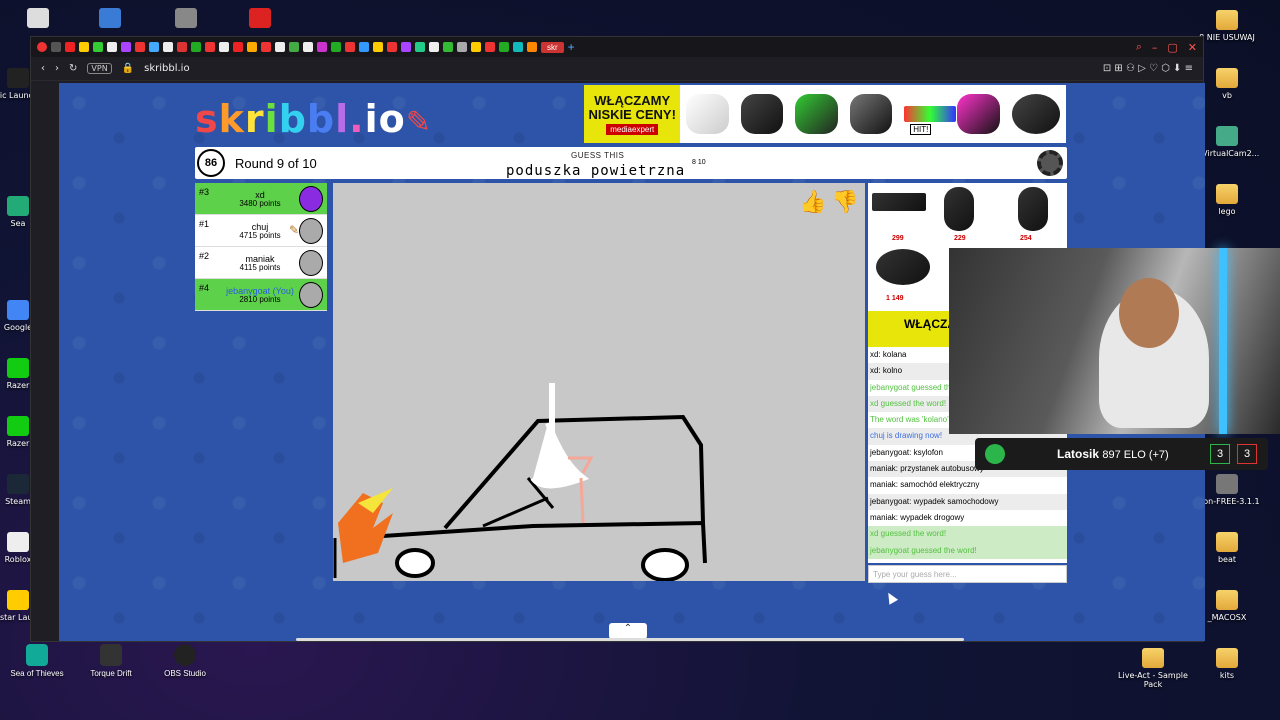 This screenshot has height=720, width=1280. I want to click on forward-icon: ›, so click(57, 68).